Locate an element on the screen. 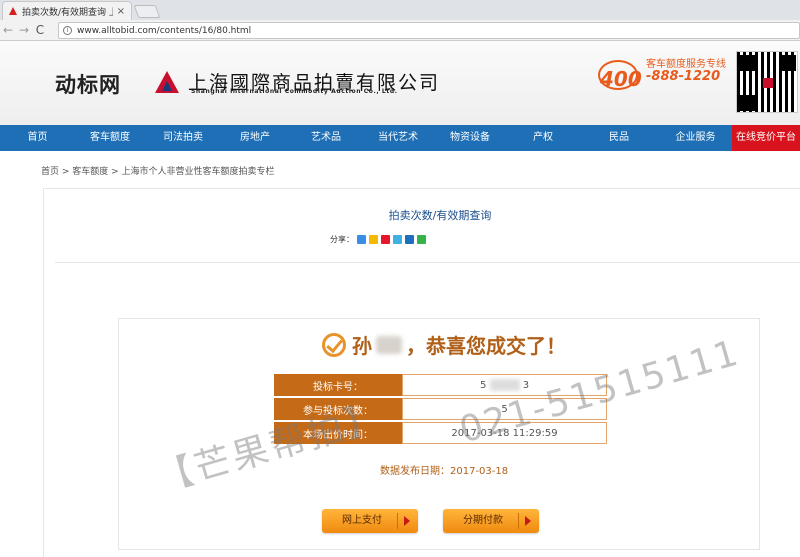 The width and height of the screenshot is (800, 557). browser-tab-bar: 拍卖次数/有效期查询 上 × is located at coordinates (400, 10).